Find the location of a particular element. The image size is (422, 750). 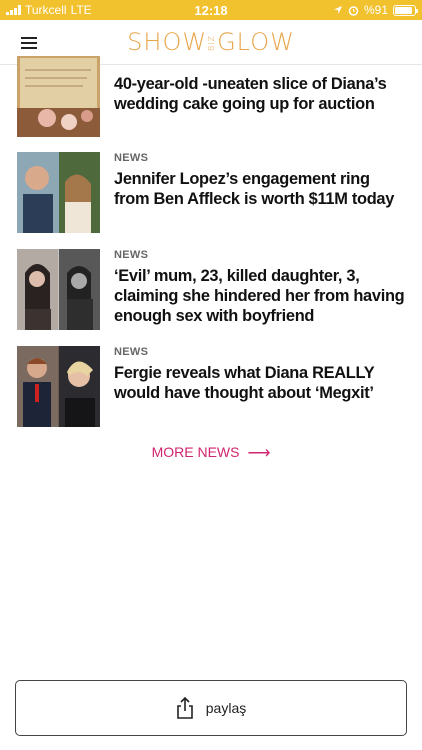

logo-right: GLOW is located at coordinates (256, 42).